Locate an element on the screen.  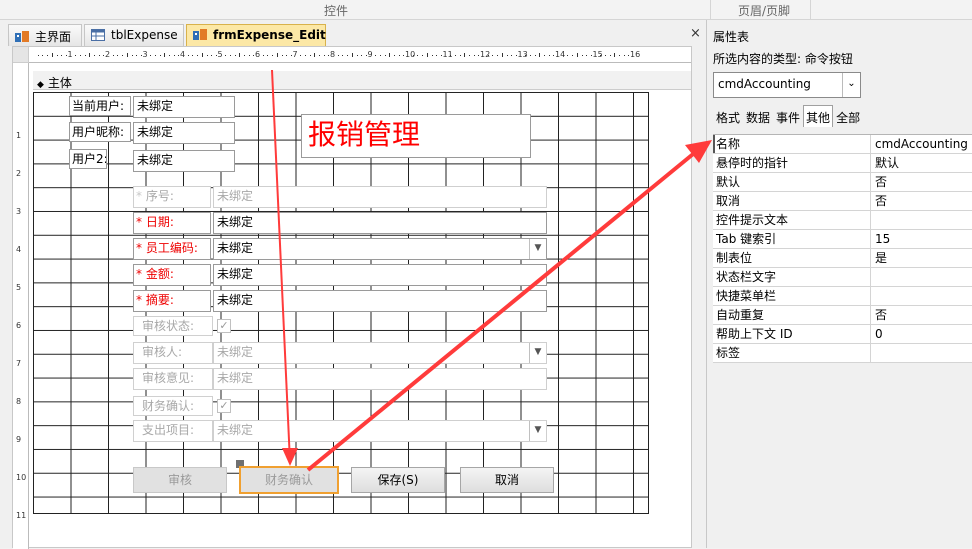
property-value: 是 is located at coordinates (921, 258).